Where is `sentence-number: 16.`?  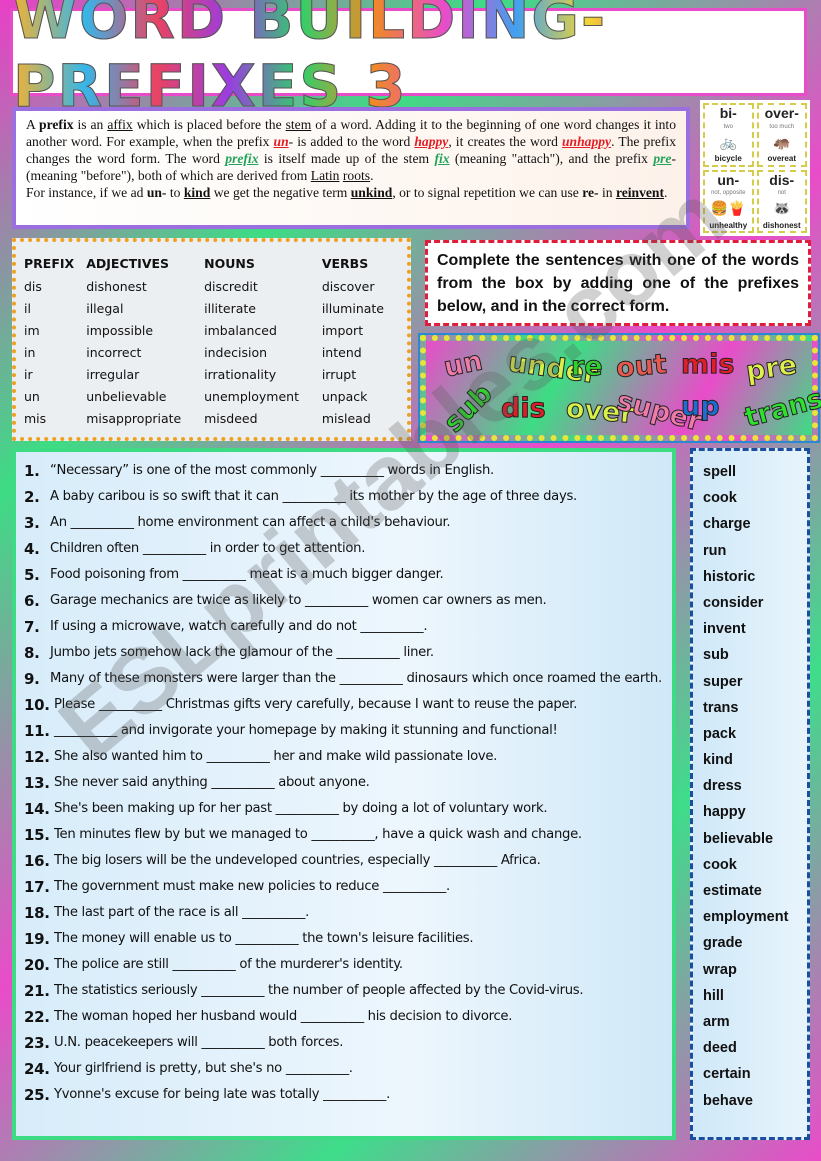 sentence-number: 16. is located at coordinates (37, 861).